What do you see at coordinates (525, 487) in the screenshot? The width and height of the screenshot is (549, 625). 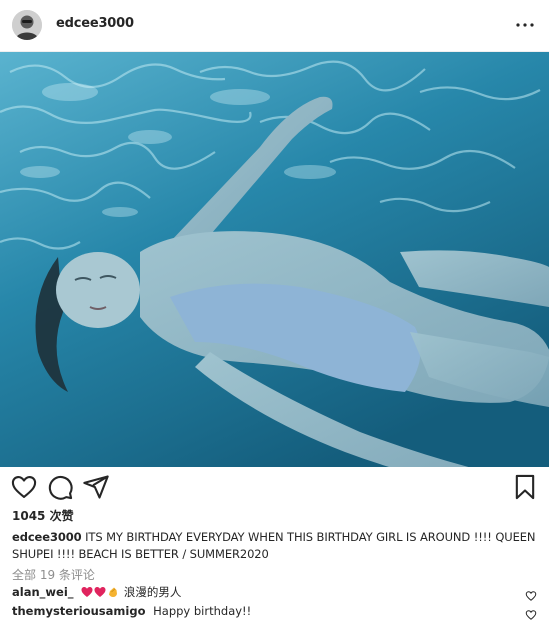 I see `bookmark-icon` at bounding box center [525, 487].